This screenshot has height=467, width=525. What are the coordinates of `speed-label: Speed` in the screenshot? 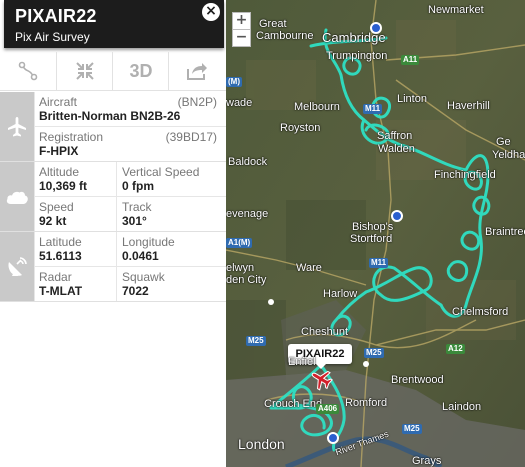 It's located at (56, 207).